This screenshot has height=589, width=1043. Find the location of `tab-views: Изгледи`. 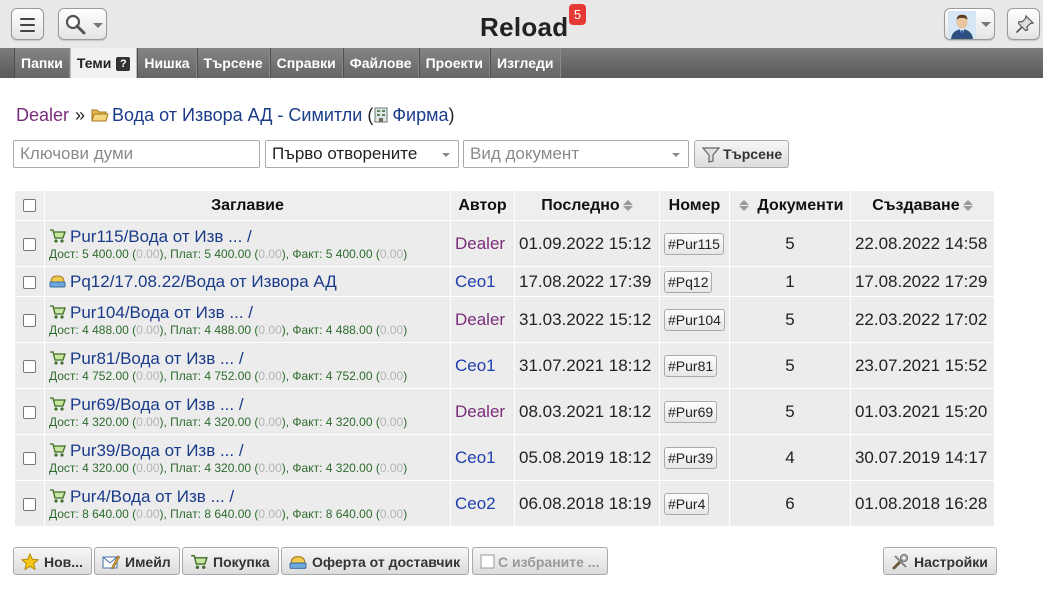

tab-views: Изгледи is located at coordinates (525, 63).